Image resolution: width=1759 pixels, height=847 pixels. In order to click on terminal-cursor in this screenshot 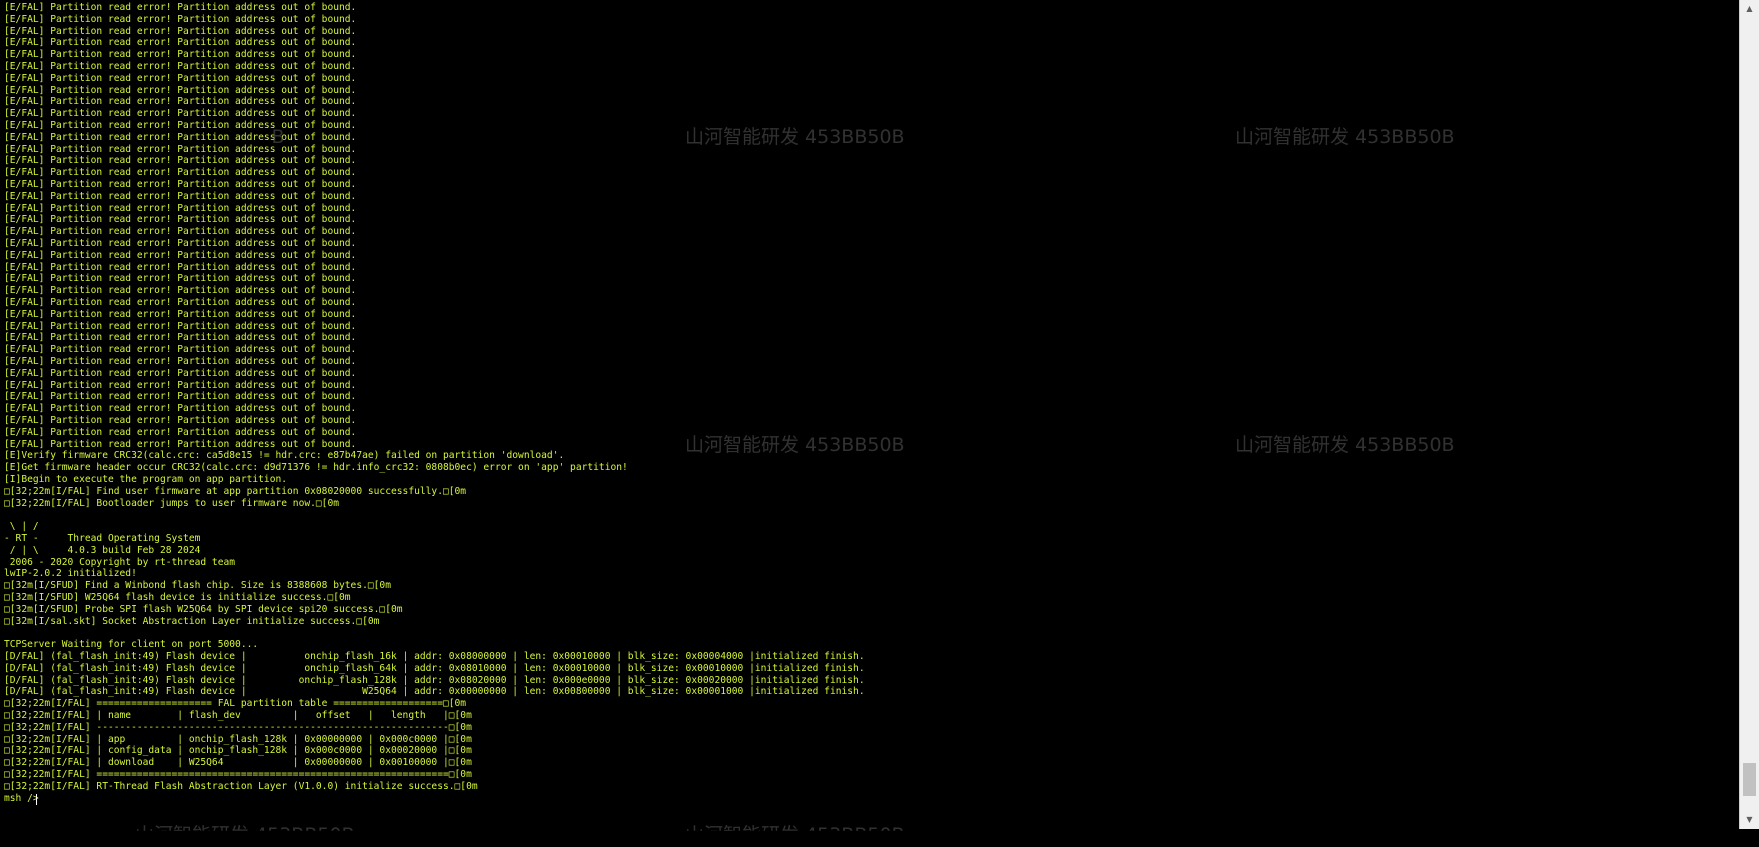, I will do `click(36, 799)`.